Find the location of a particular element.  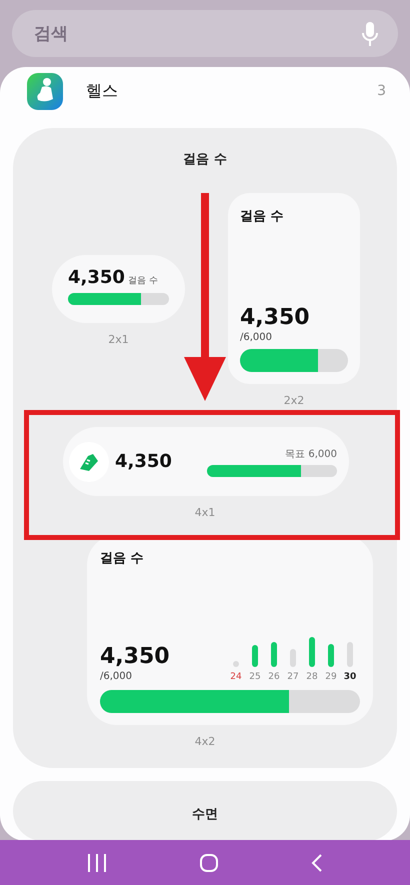

day-label: 25 is located at coordinates (255, 677).